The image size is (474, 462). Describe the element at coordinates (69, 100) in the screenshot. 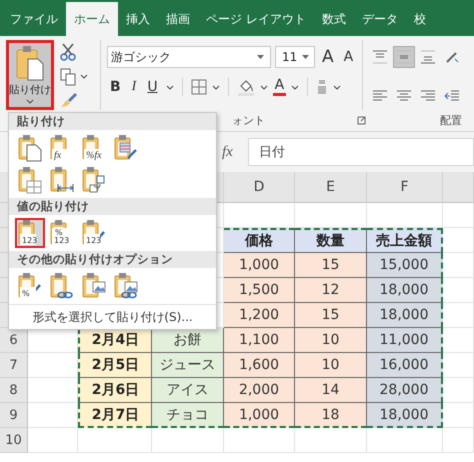

I see `brush-icon` at that location.